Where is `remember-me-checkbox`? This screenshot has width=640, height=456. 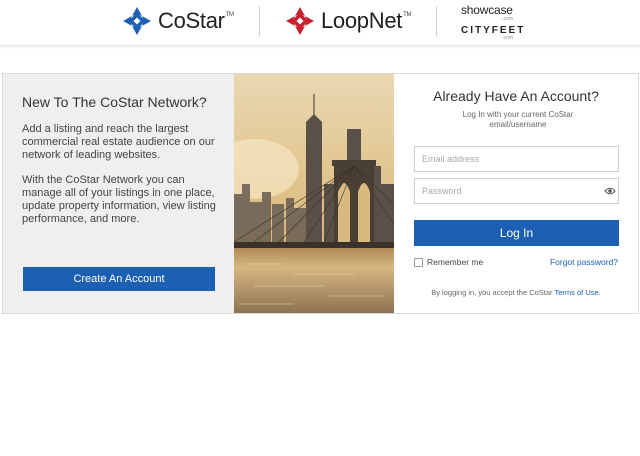 remember-me-checkbox is located at coordinates (418, 262).